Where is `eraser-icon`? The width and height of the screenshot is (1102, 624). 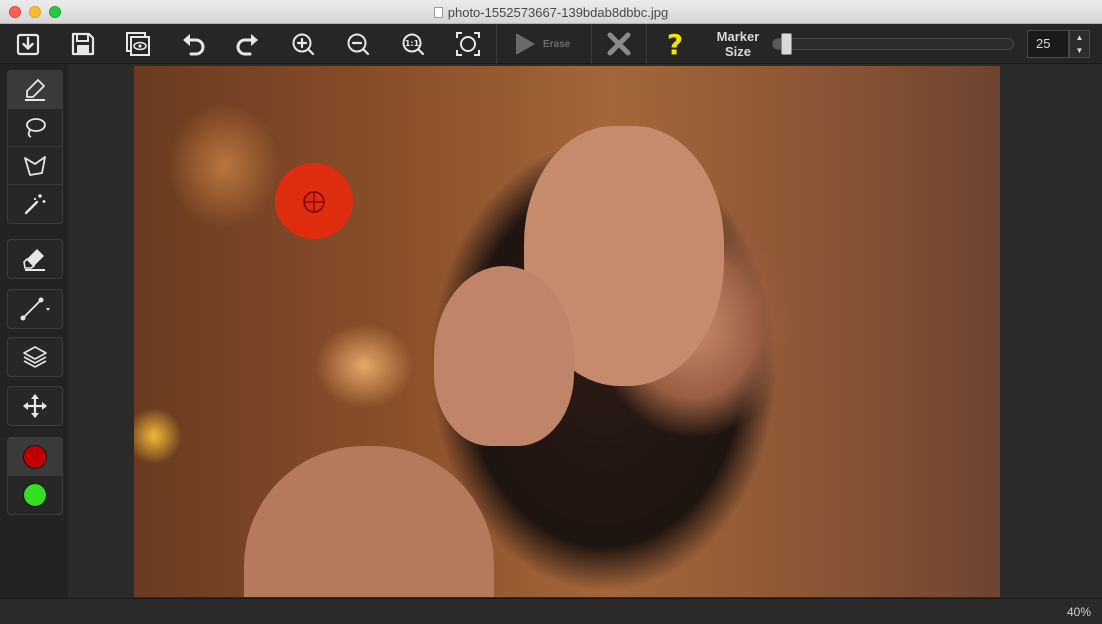
eraser-icon is located at coordinates (34, 260).